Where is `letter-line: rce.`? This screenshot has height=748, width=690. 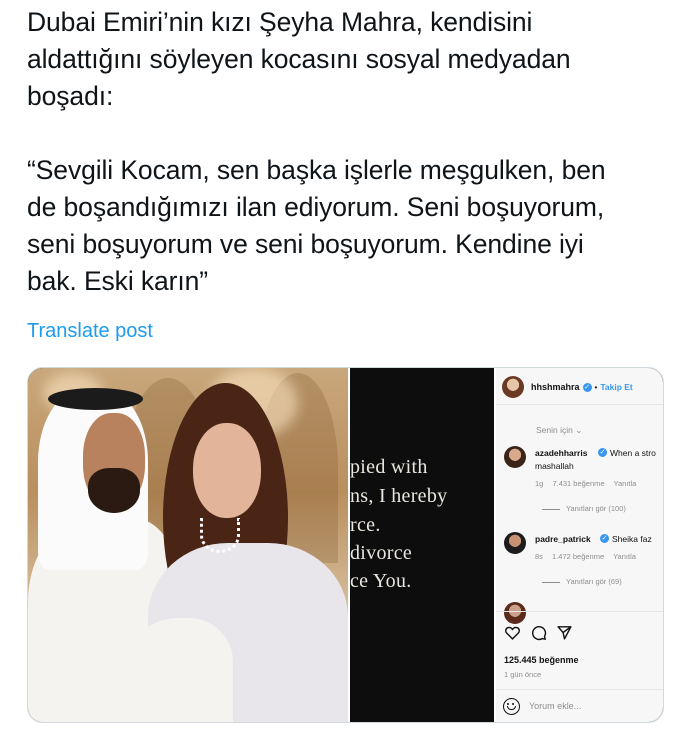
letter-line: rce. is located at coordinates (365, 525).